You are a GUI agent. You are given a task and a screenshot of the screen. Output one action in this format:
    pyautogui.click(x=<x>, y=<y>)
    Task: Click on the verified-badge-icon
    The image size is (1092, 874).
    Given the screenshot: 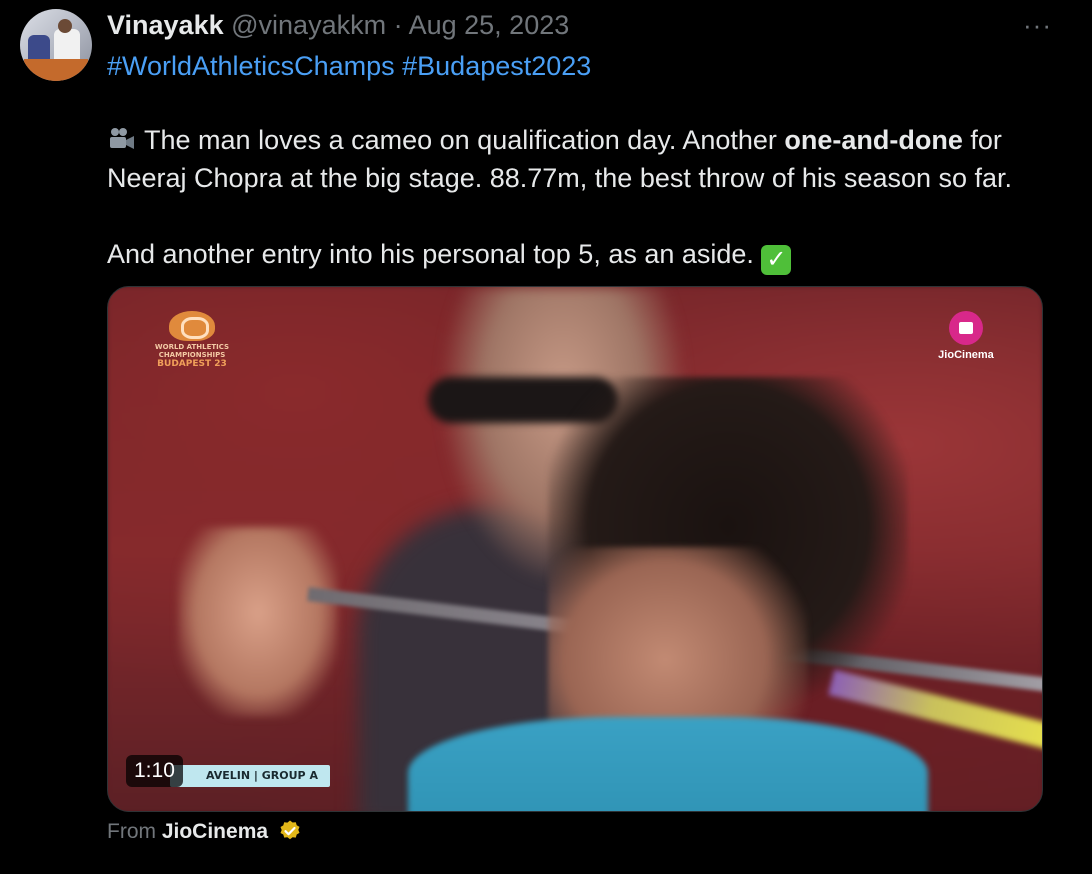 What is the action you would take?
    pyautogui.click(x=290, y=830)
    